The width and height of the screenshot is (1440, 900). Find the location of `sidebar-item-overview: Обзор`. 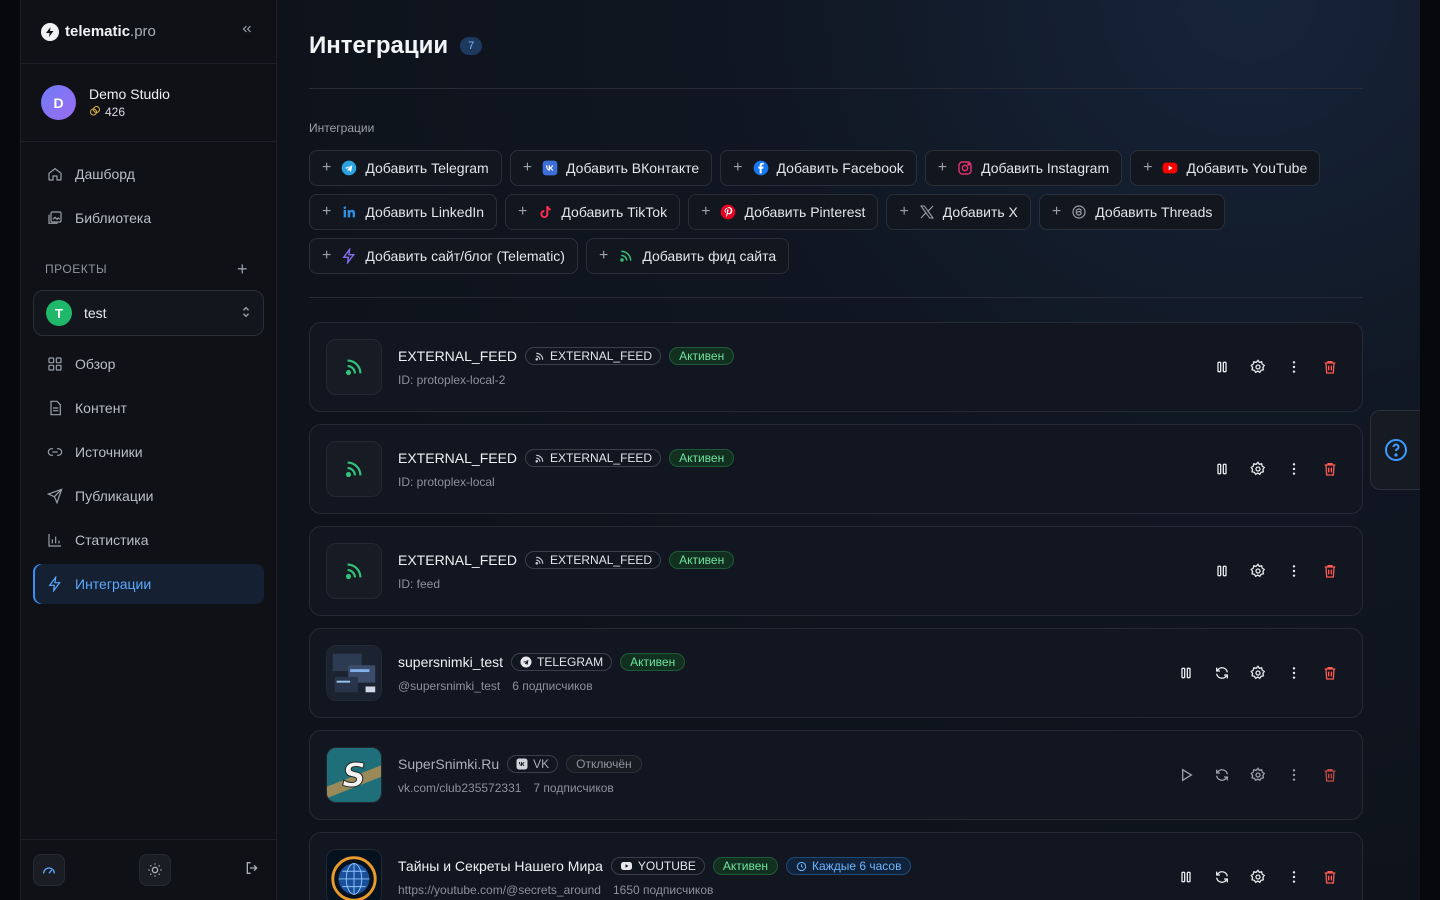

sidebar-item-overview: Обзор is located at coordinates (148, 364).